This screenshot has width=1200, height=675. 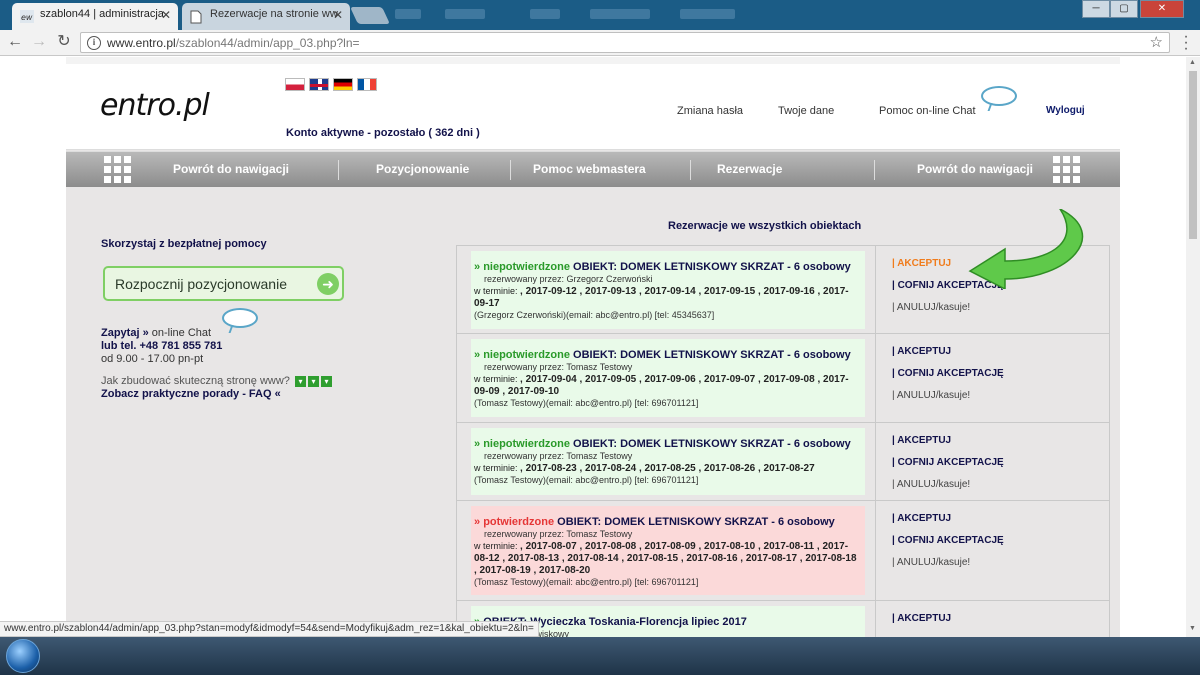 I want to click on account-status: Konto aktywne - pozostało ( 362 dni ), so click(x=383, y=133).